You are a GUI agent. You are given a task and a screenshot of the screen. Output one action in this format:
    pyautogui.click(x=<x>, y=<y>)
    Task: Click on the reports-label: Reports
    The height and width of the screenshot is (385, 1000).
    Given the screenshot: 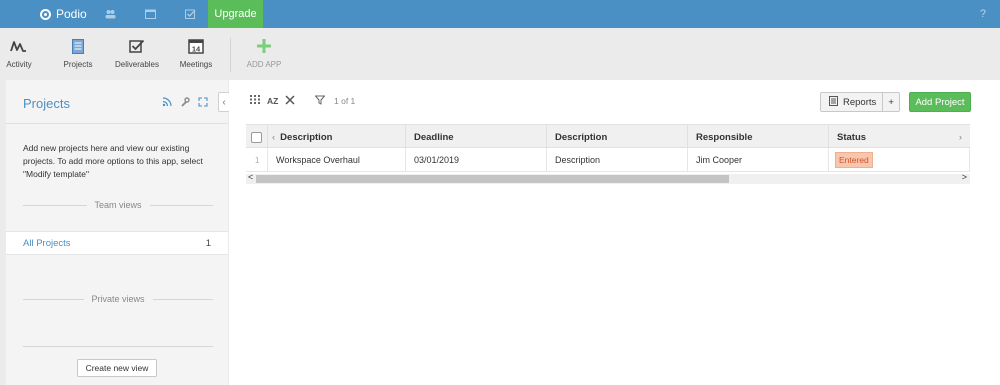 What is the action you would take?
    pyautogui.click(x=860, y=102)
    